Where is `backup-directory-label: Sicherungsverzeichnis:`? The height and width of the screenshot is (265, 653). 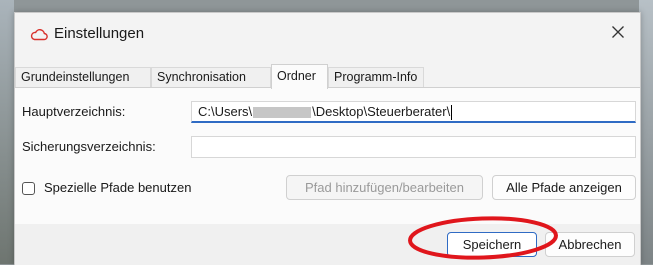
backup-directory-label: Sicherungsverzeichnis: is located at coordinates (89, 146).